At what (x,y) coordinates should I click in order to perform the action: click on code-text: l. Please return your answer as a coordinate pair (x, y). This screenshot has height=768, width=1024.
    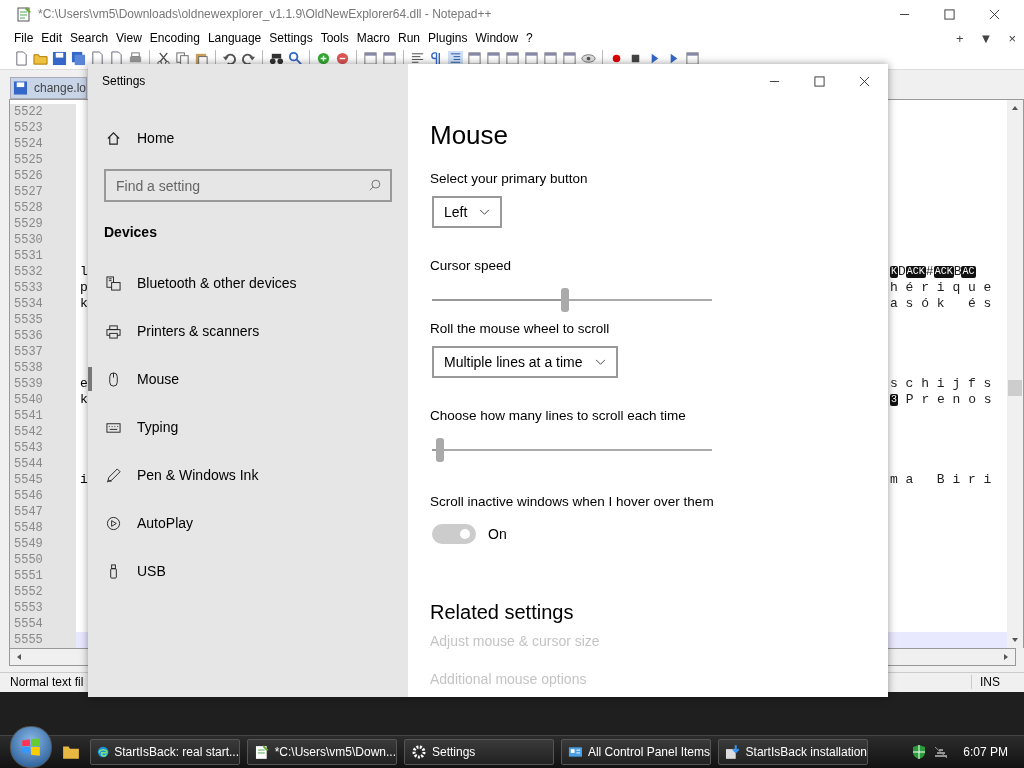
    Looking at the image, I should click on (84, 272).